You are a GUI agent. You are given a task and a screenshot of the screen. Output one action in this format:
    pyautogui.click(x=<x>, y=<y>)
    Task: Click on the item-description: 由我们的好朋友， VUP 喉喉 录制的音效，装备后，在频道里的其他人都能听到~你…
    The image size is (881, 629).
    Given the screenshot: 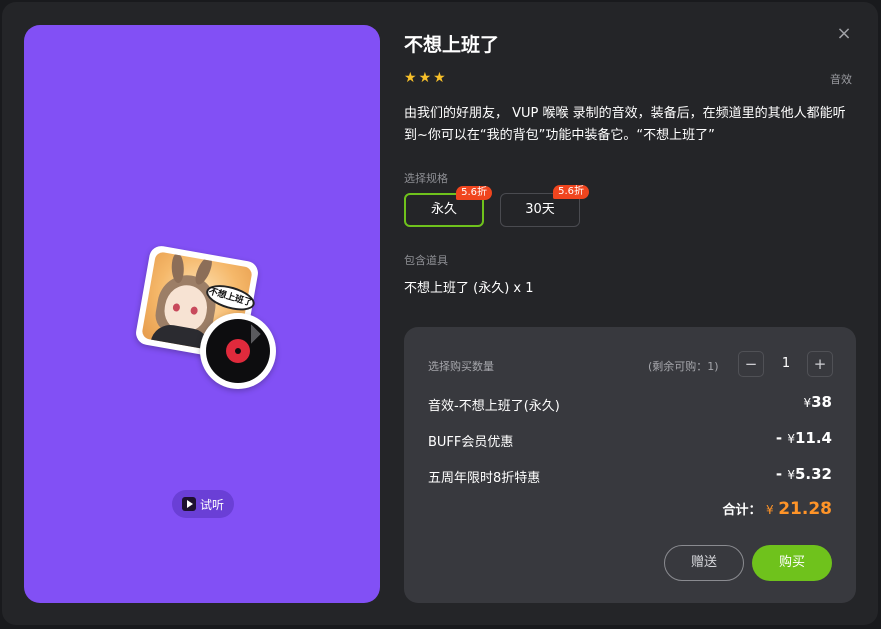 What is the action you would take?
    pyautogui.click(x=625, y=124)
    